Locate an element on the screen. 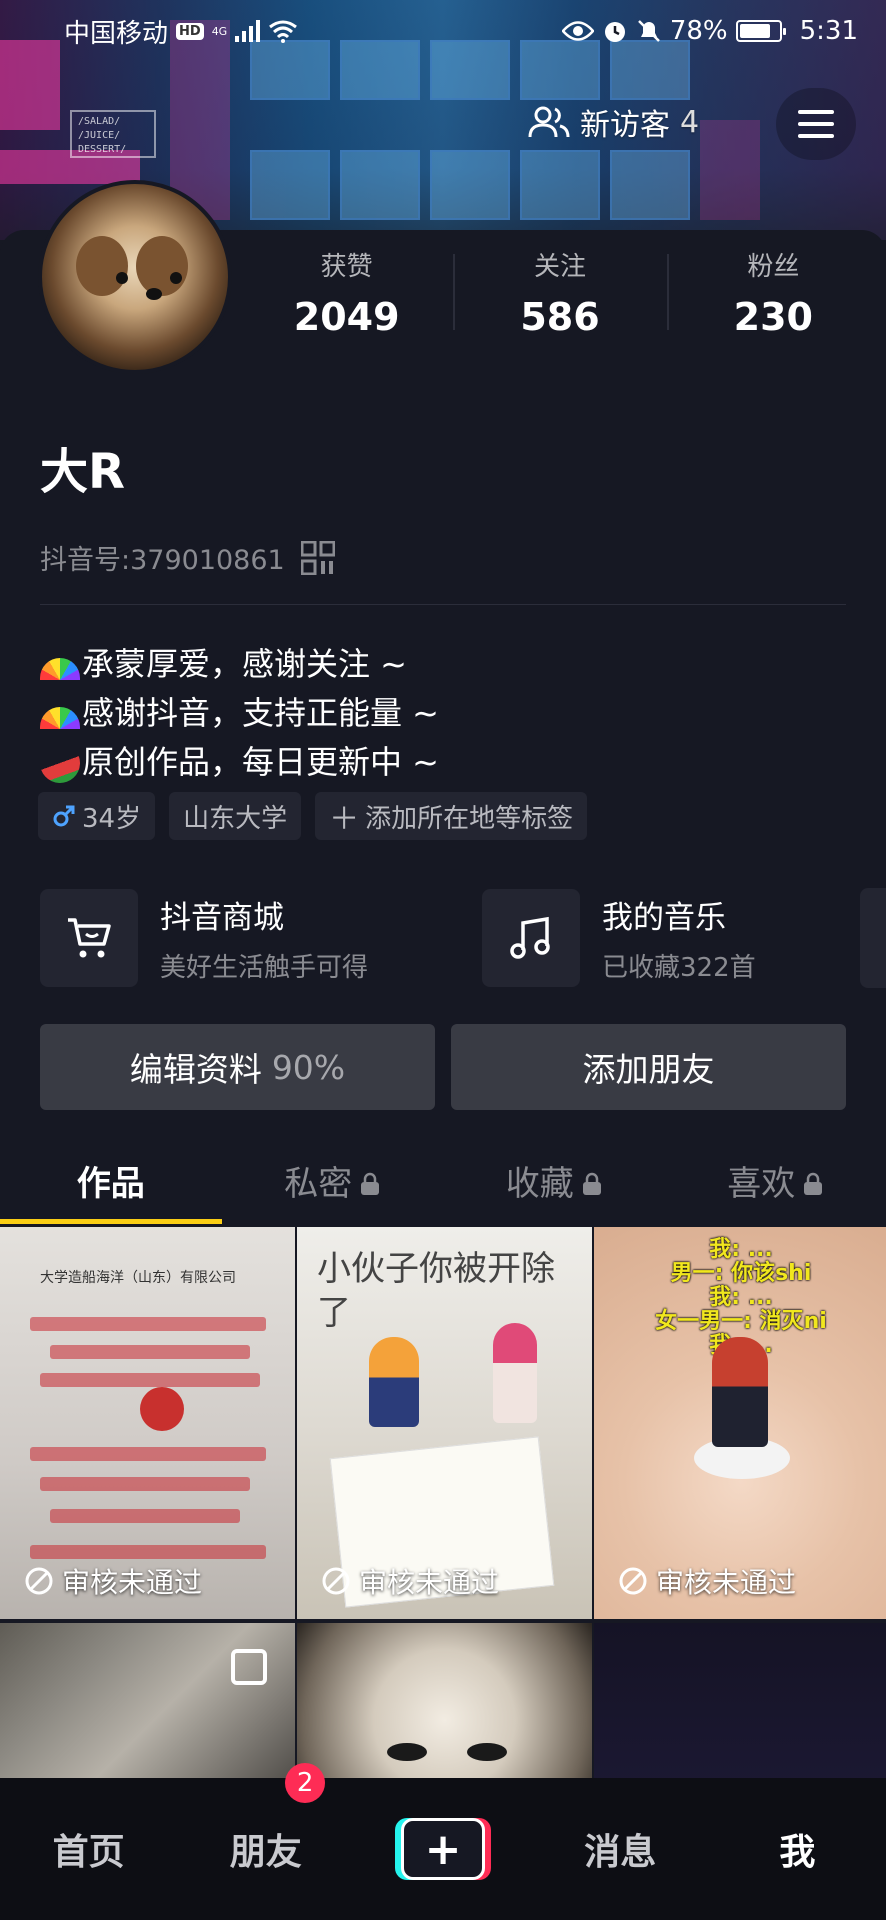  mute-bell-icon is located at coordinates (648, 31).